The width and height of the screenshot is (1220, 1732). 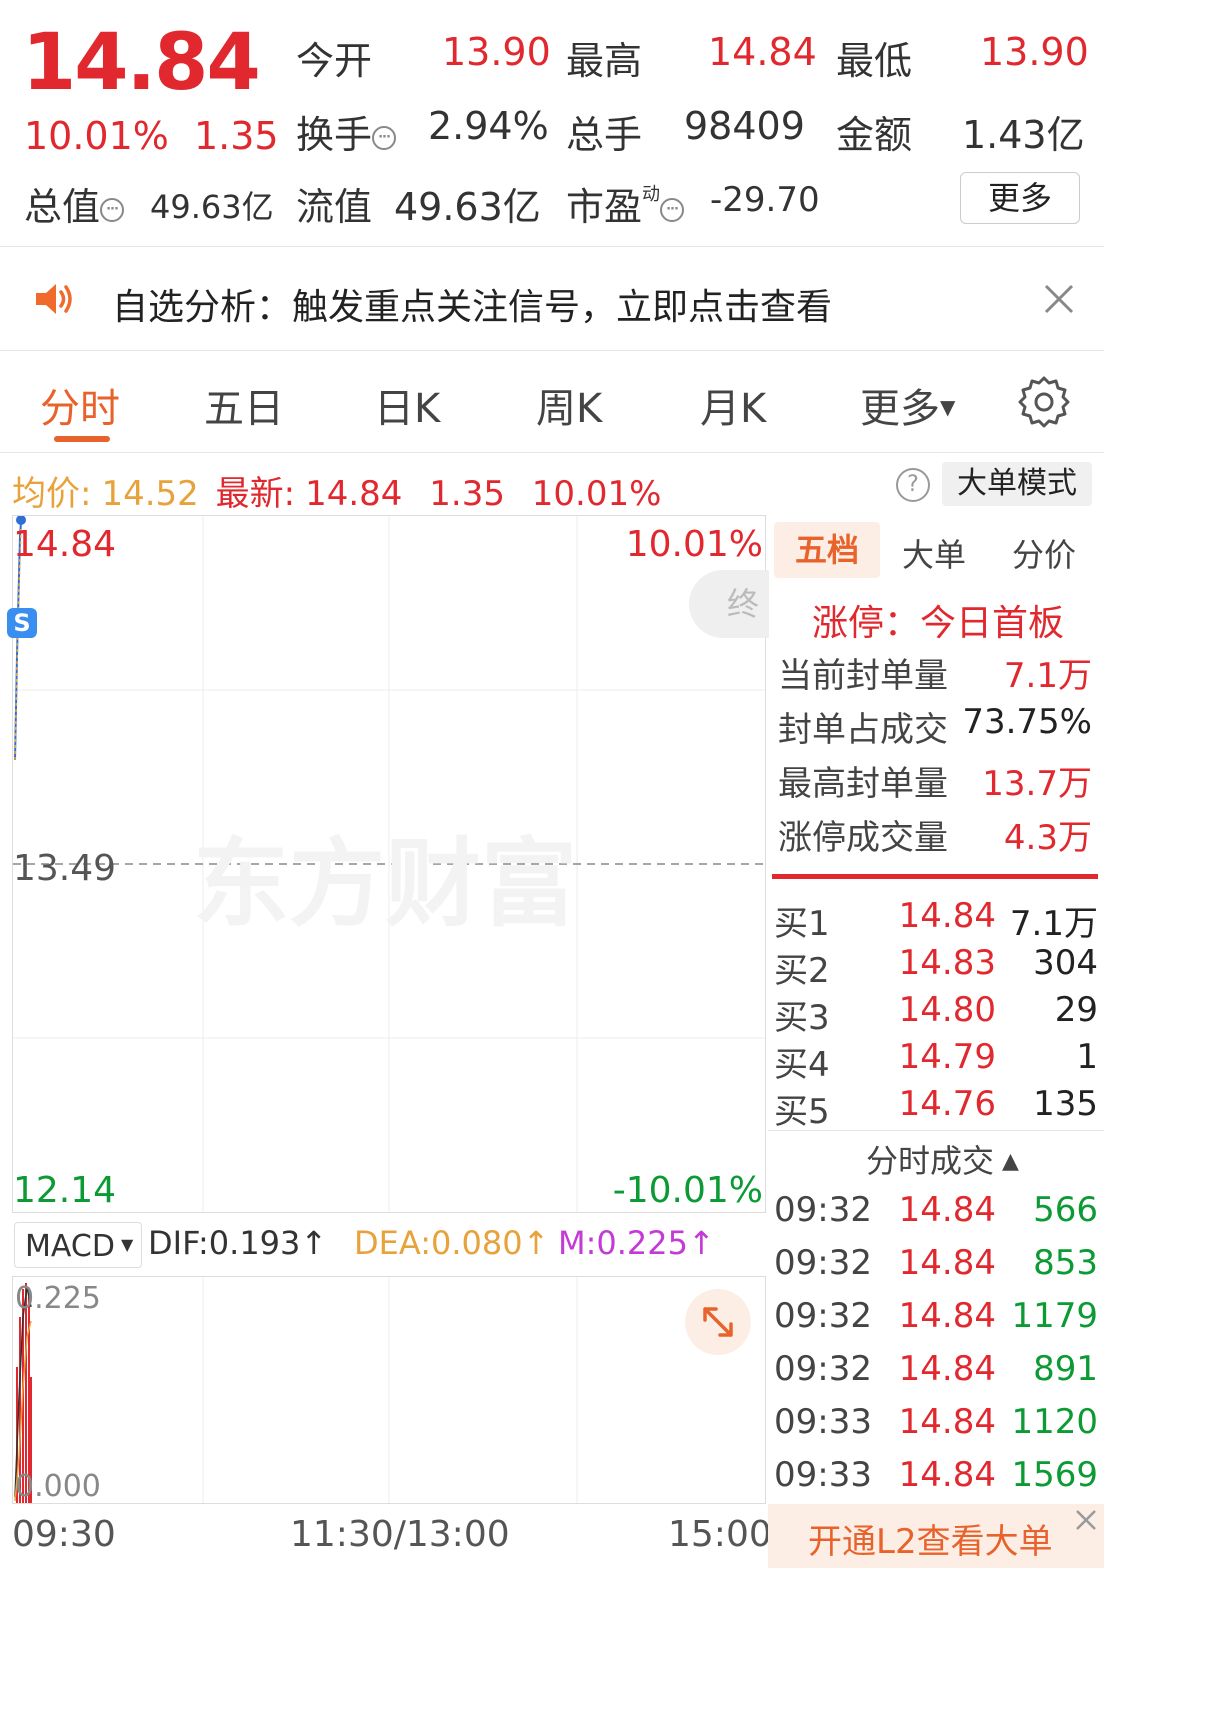 I want to click on settings-gear-icon, so click(x=1044, y=402).